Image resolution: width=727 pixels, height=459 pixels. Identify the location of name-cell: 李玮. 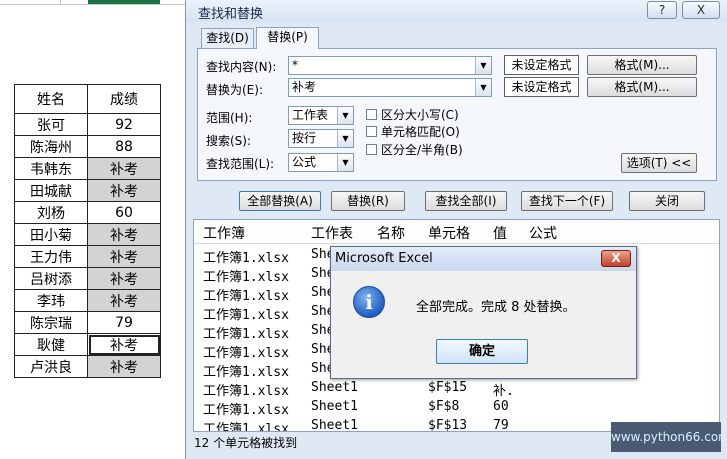
(51, 300).